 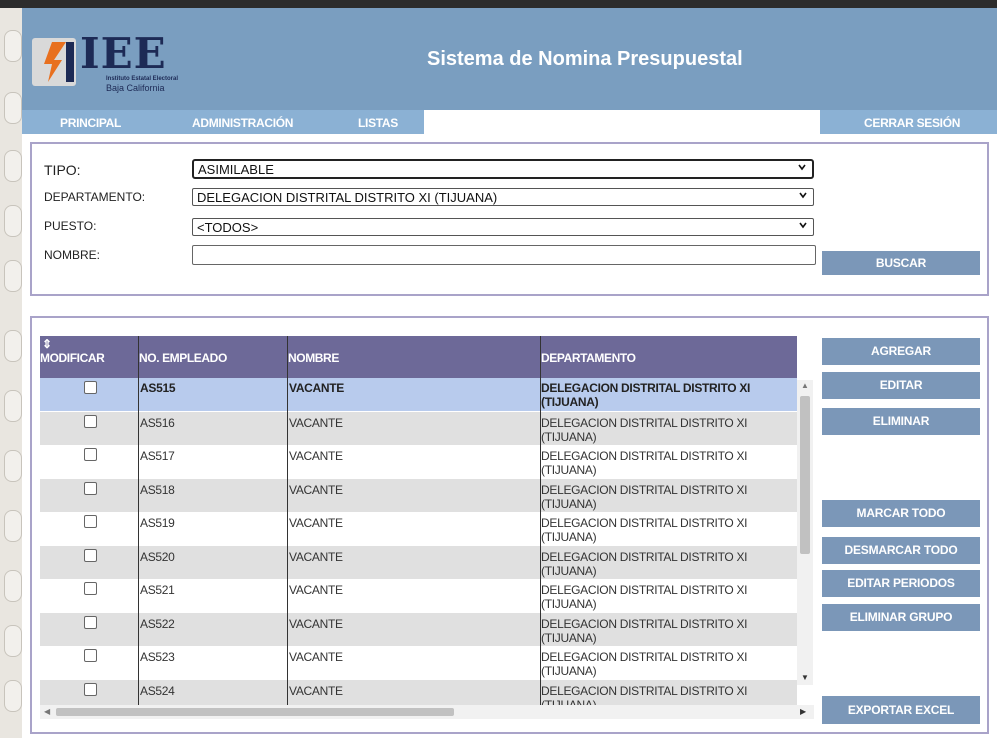 What do you see at coordinates (242, 123) in the screenshot?
I see `nav-item-administracion: ADMINISTRACIÓN` at bounding box center [242, 123].